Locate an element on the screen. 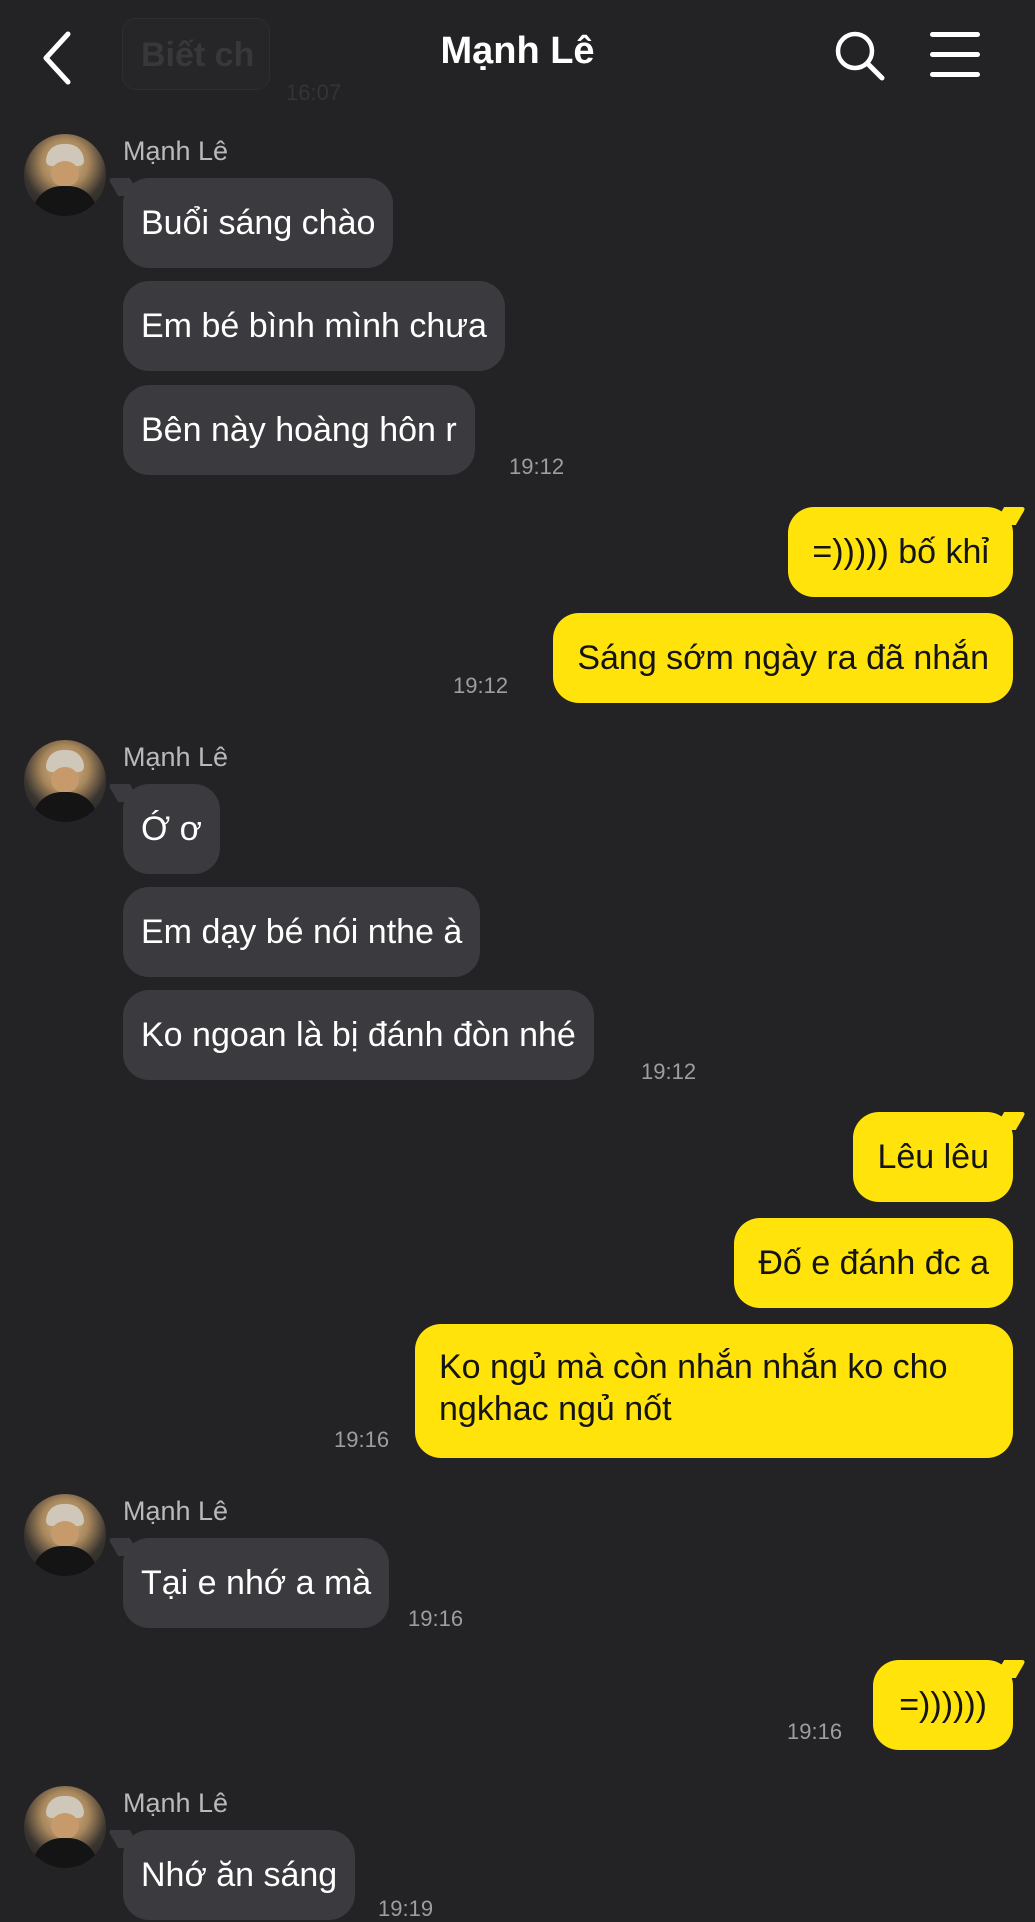 The height and width of the screenshot is (1922, 1035). message-bubble-outgoing: =)))))) is located at coordinates (950, 1705).